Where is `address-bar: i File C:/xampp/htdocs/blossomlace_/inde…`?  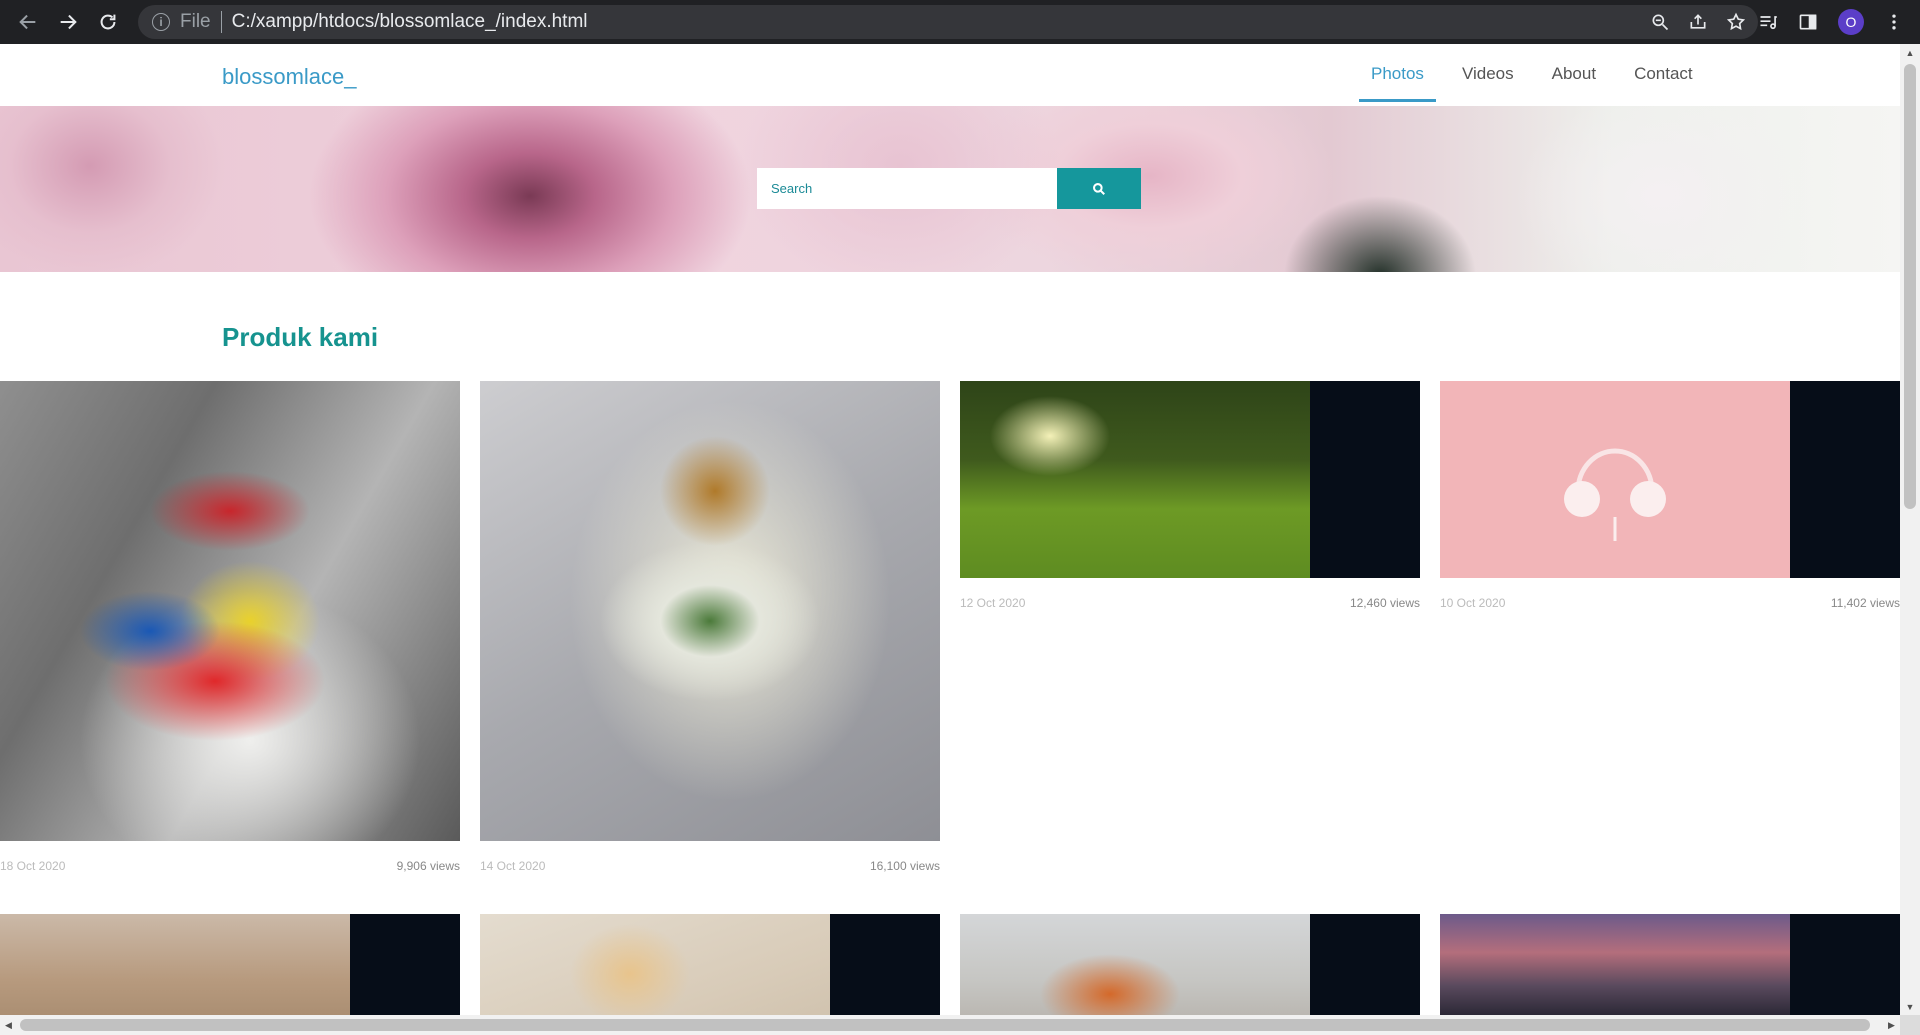 address-bar: i File C:/xampp/htdocs/blossomlace_/inde… is located at coordinates (948, 22).